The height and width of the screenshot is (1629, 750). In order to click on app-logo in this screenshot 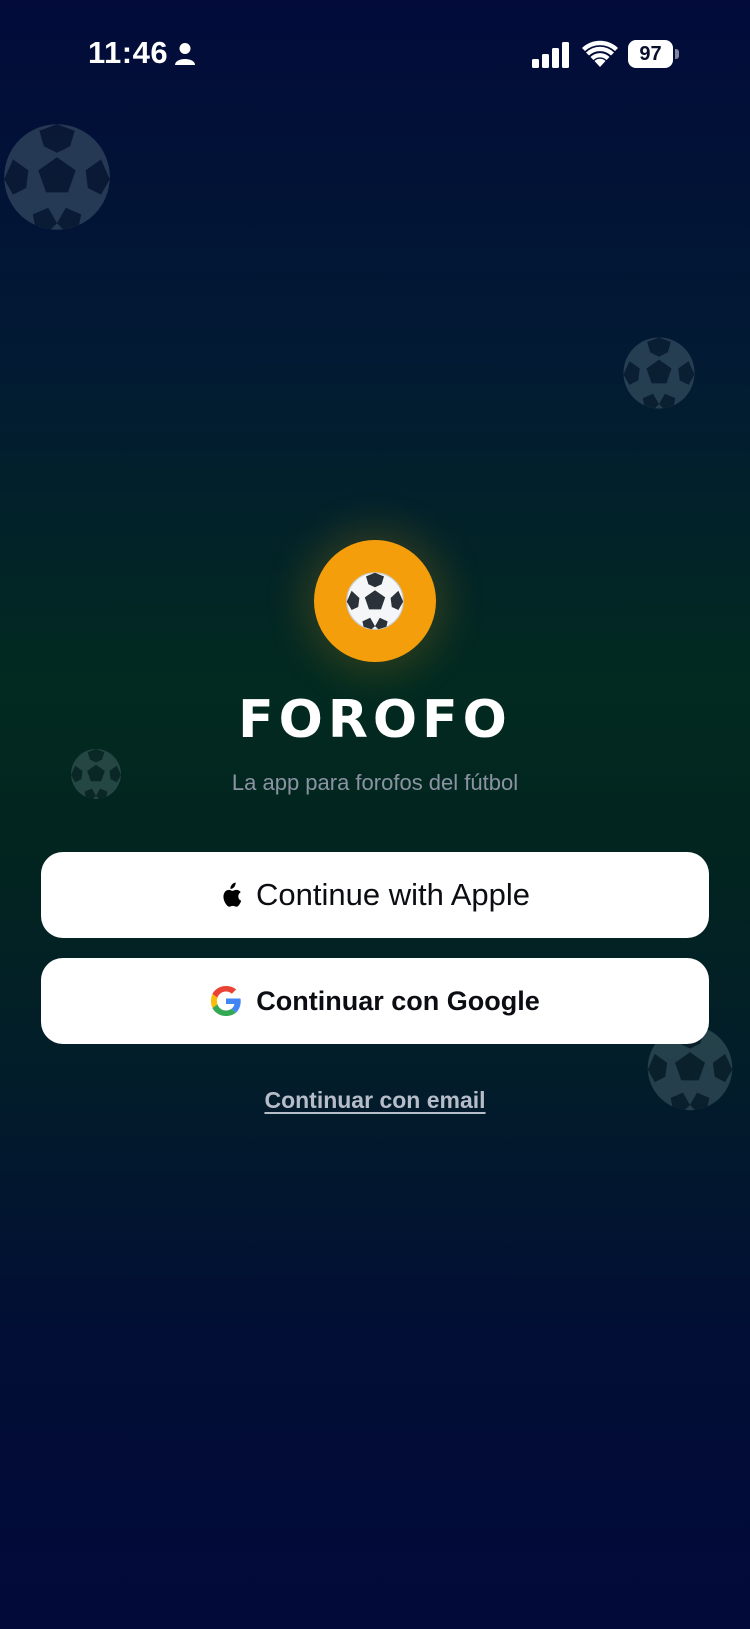, I will do `click(375, 601)`.